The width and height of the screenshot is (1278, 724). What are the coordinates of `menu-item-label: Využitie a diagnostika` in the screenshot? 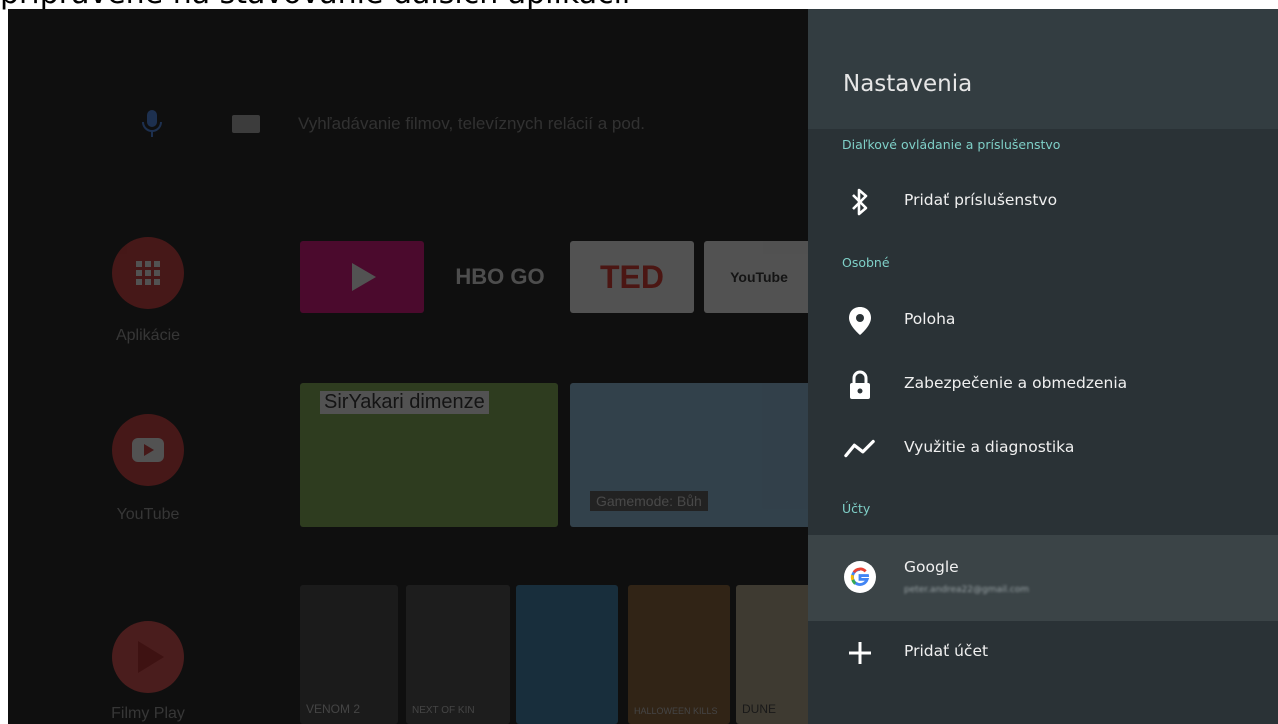 It's located at (989, 447).